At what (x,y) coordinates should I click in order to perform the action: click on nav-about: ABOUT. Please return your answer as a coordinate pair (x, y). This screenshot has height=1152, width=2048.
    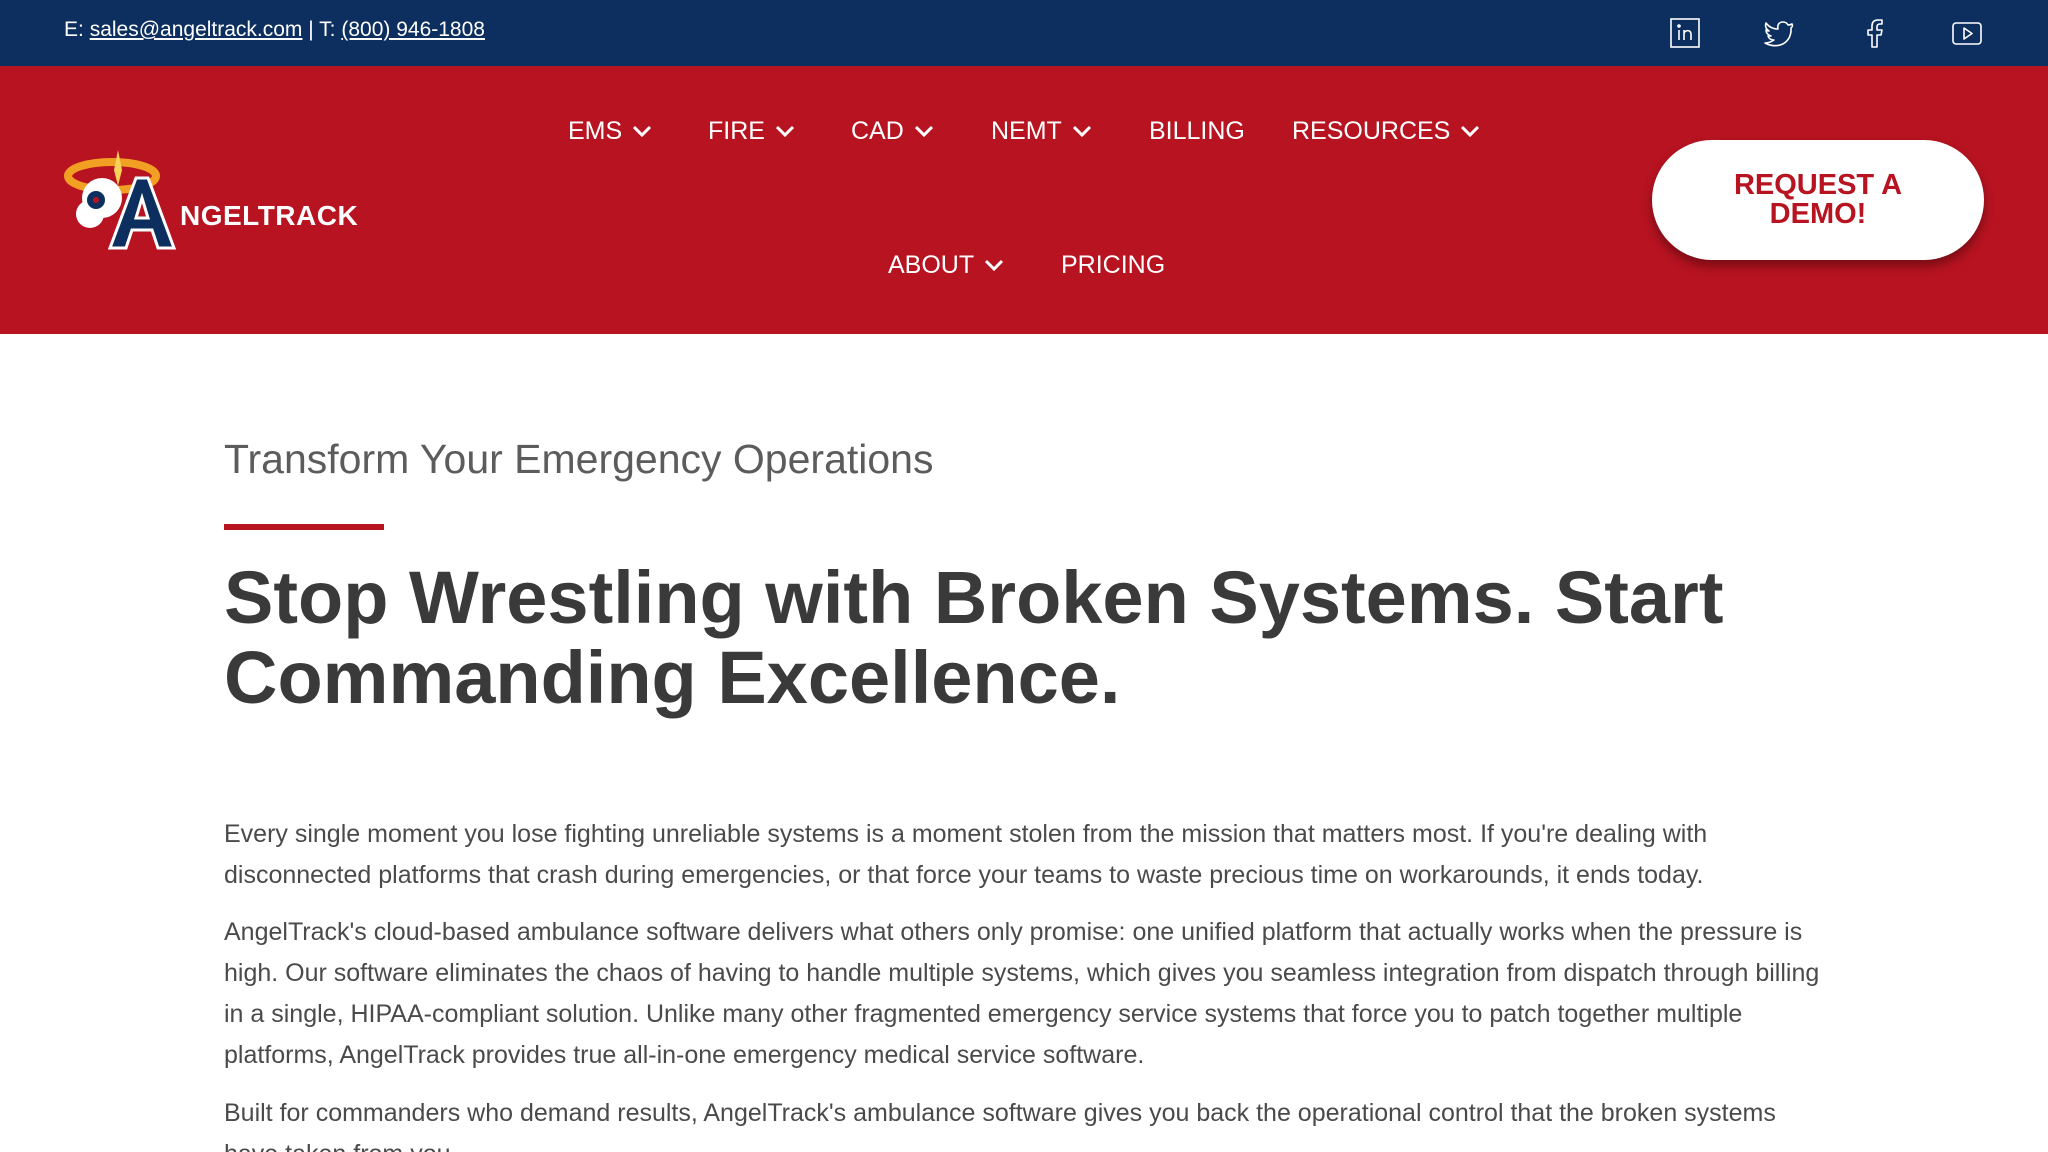
    Looking at the image, I should click on (946, 265).